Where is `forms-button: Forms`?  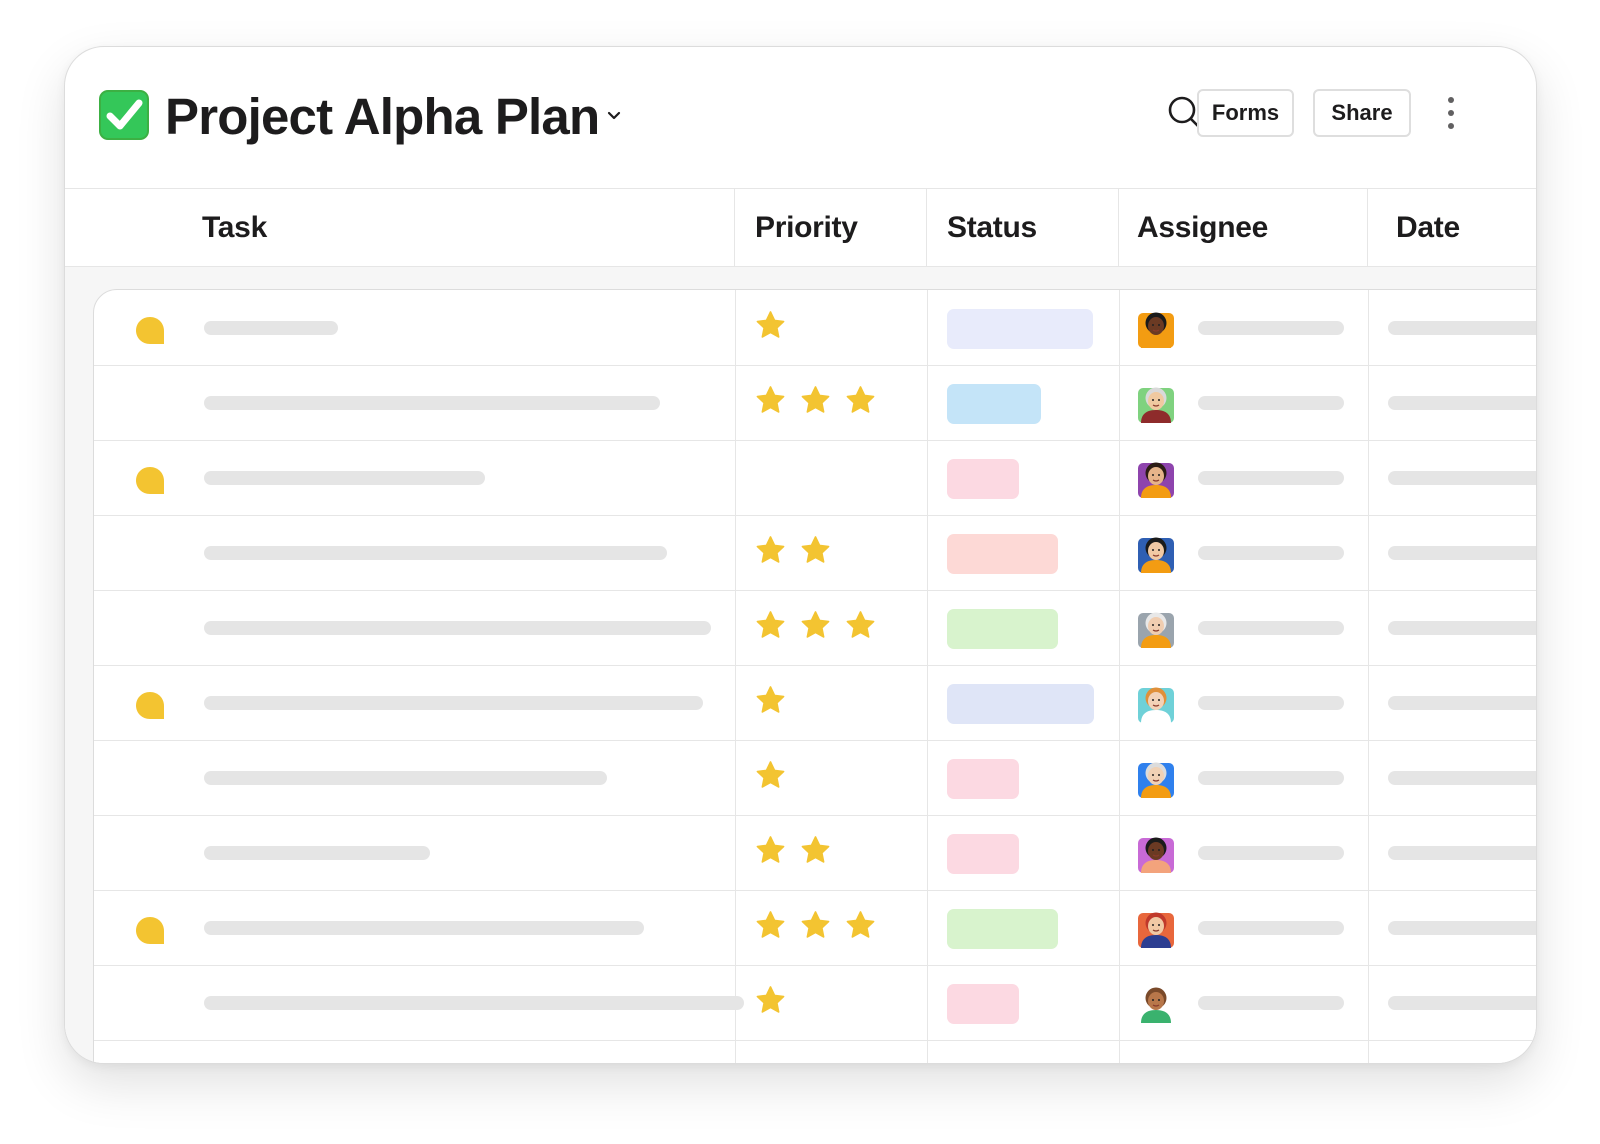 forms-button: Forms is located at coordinates (1245, 113).